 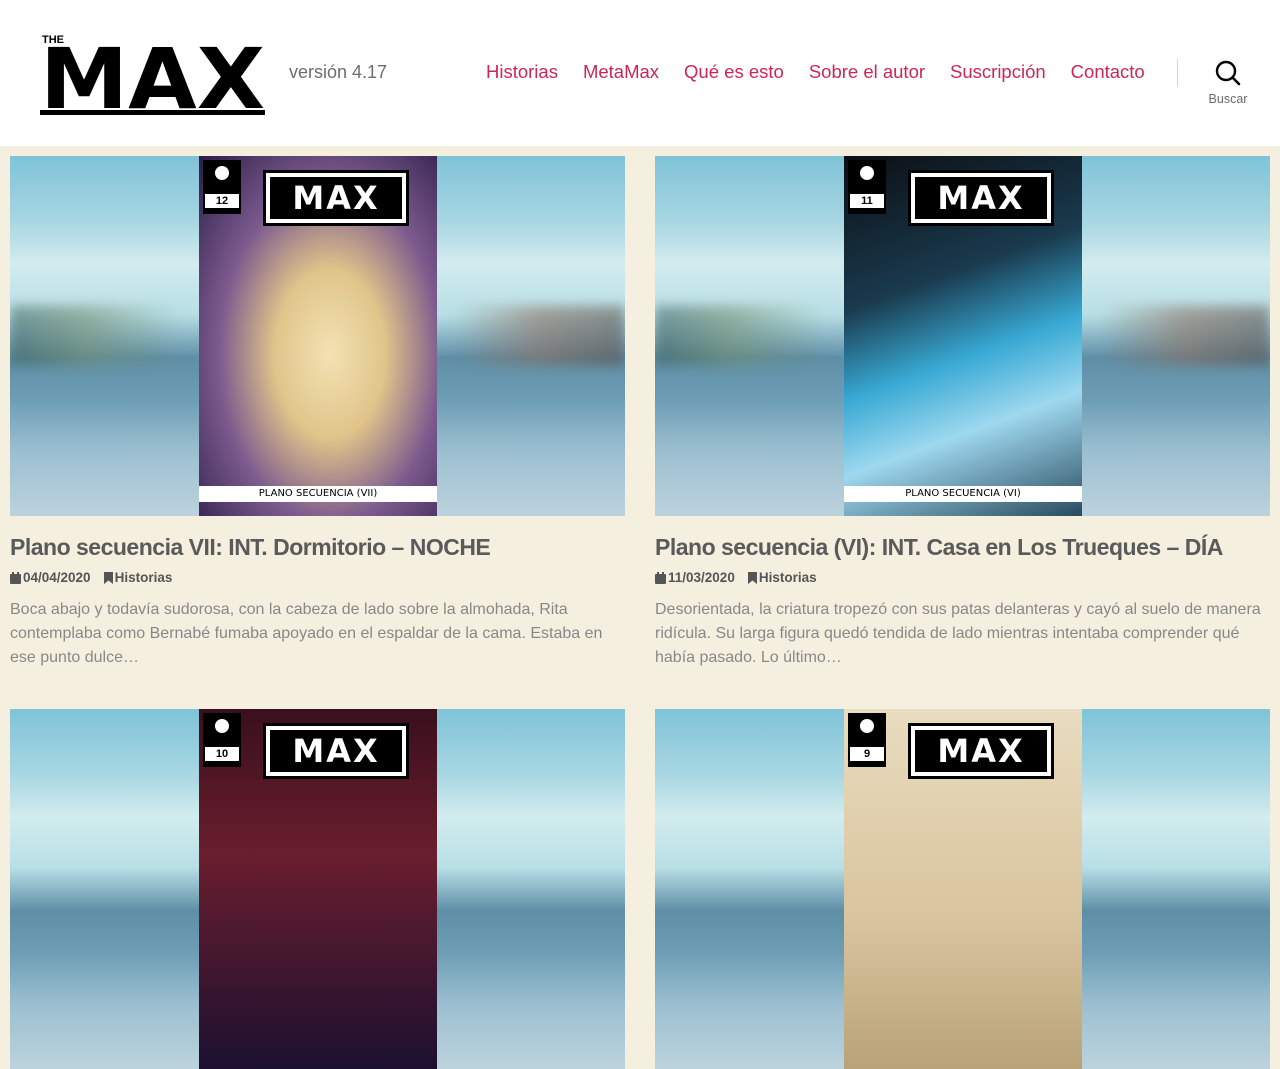 I want to click on nav-divider, so click(x=1177, y=73).